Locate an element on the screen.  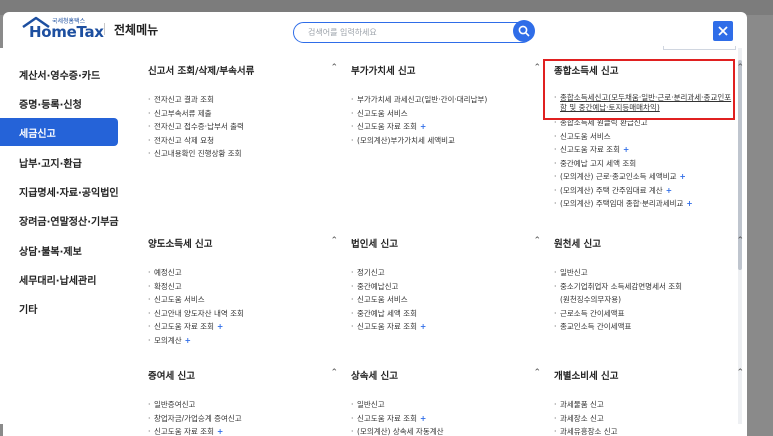
section-title: 부가가치세 신고 is located at coordinates (383, 71).